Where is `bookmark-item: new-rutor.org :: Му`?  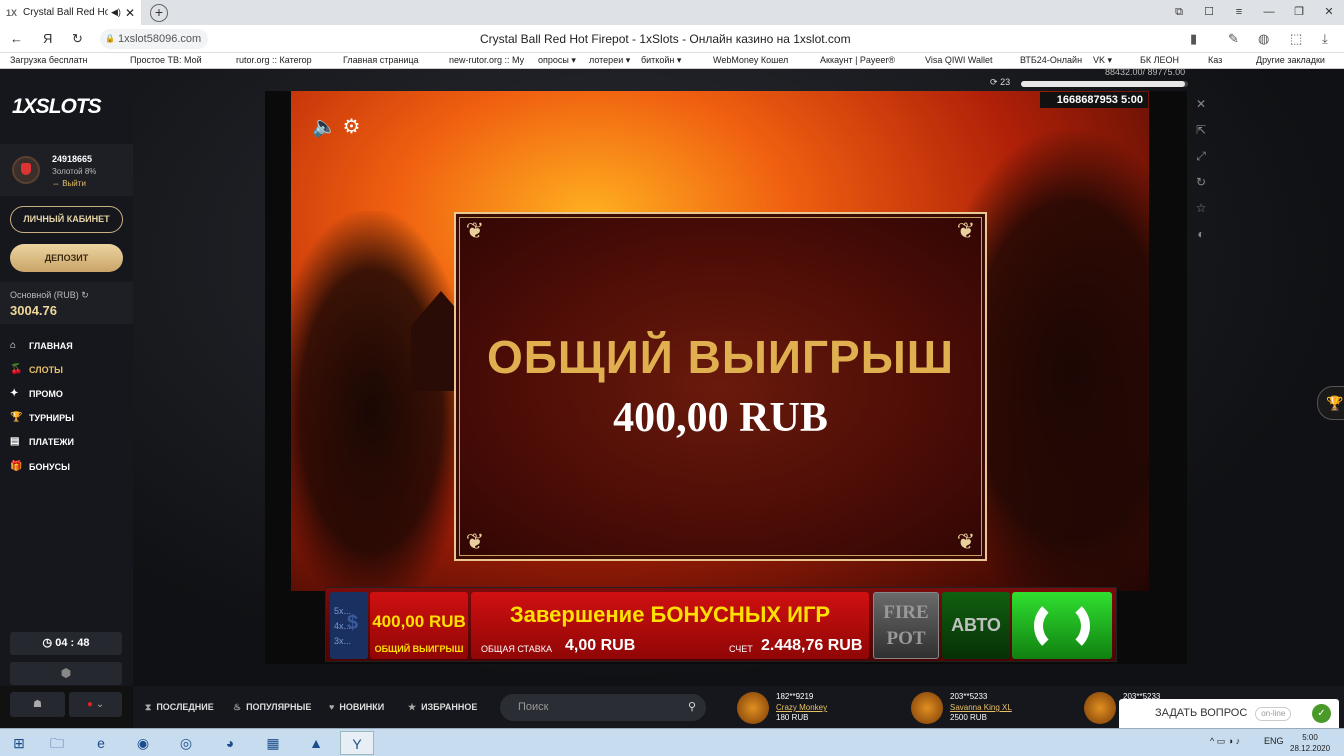
bookmark-item: new-rutor.org :: Му is located at coordinates (486, 60).